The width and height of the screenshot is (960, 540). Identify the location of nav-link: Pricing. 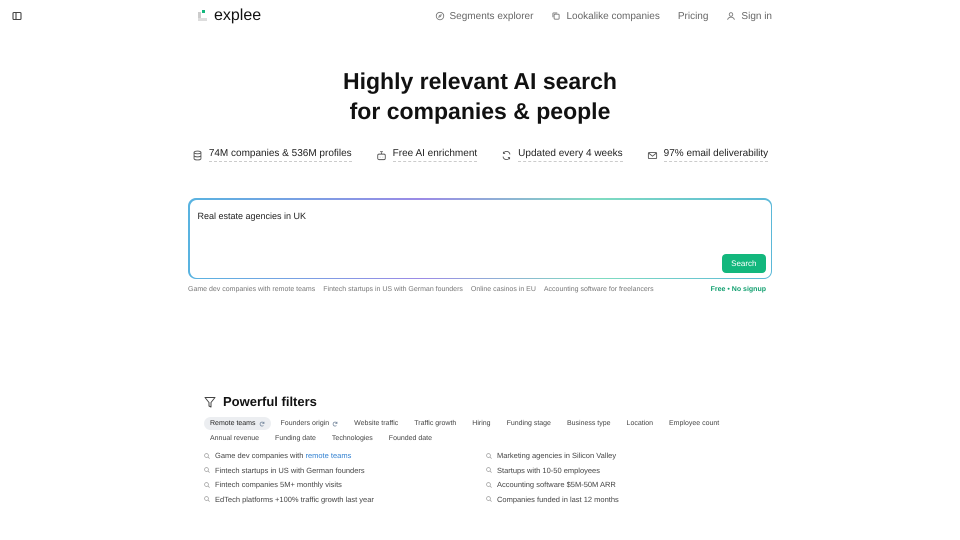
(693, 16).